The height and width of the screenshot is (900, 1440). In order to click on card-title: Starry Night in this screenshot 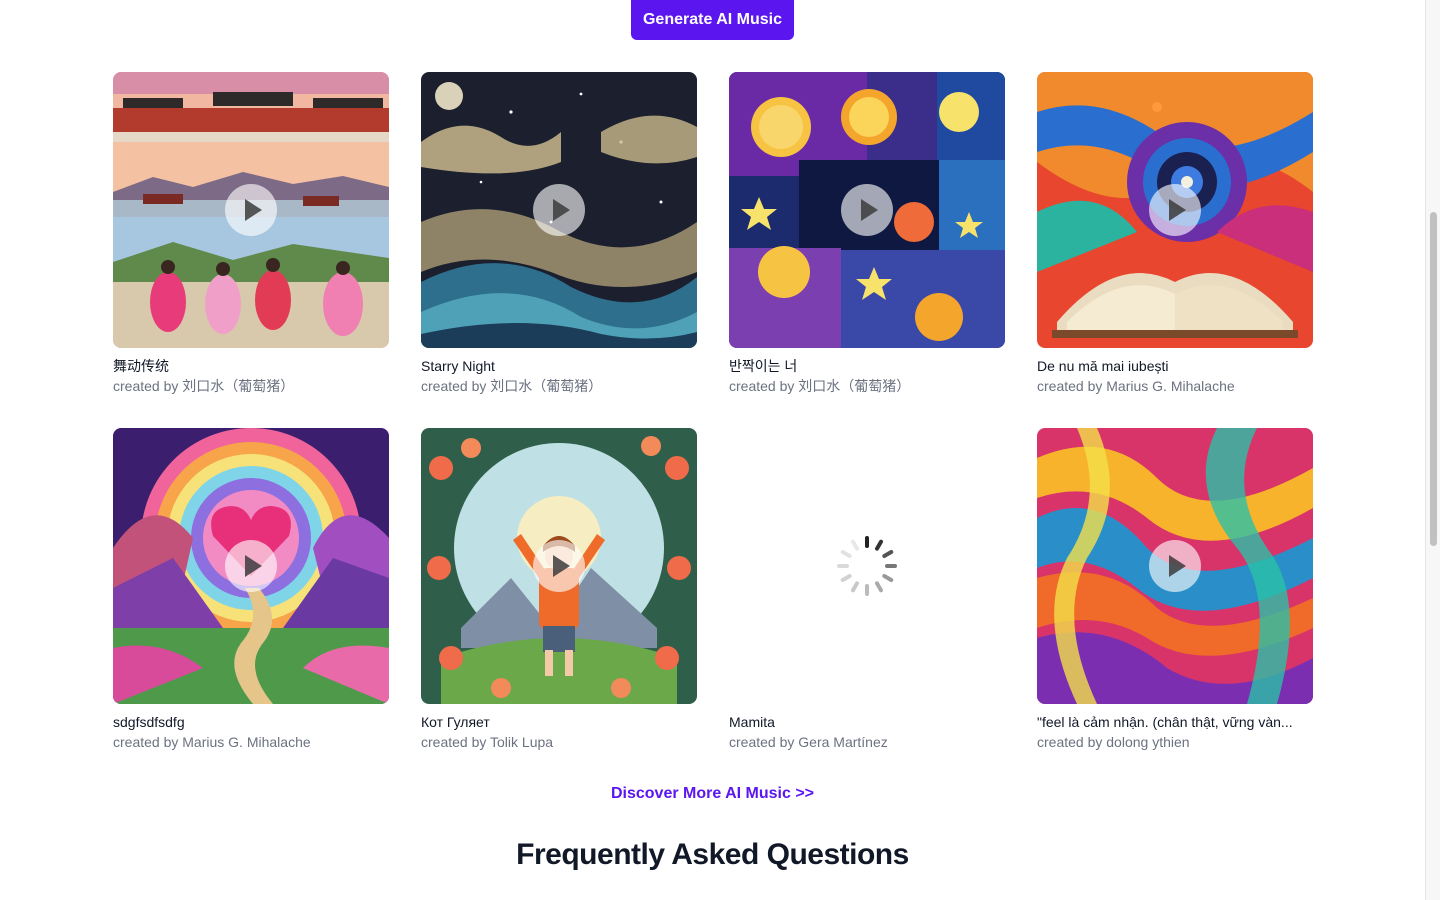, I will do `click(559, 366)`.